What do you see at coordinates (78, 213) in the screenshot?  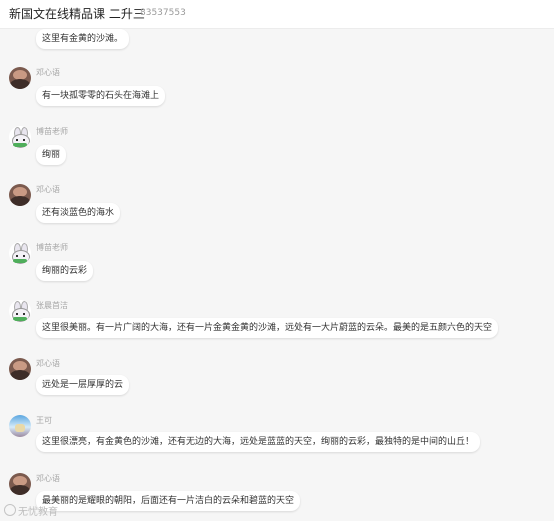 I see `message-bubble: 还有淡蓝色的海水` at bounding box center [78, 213].